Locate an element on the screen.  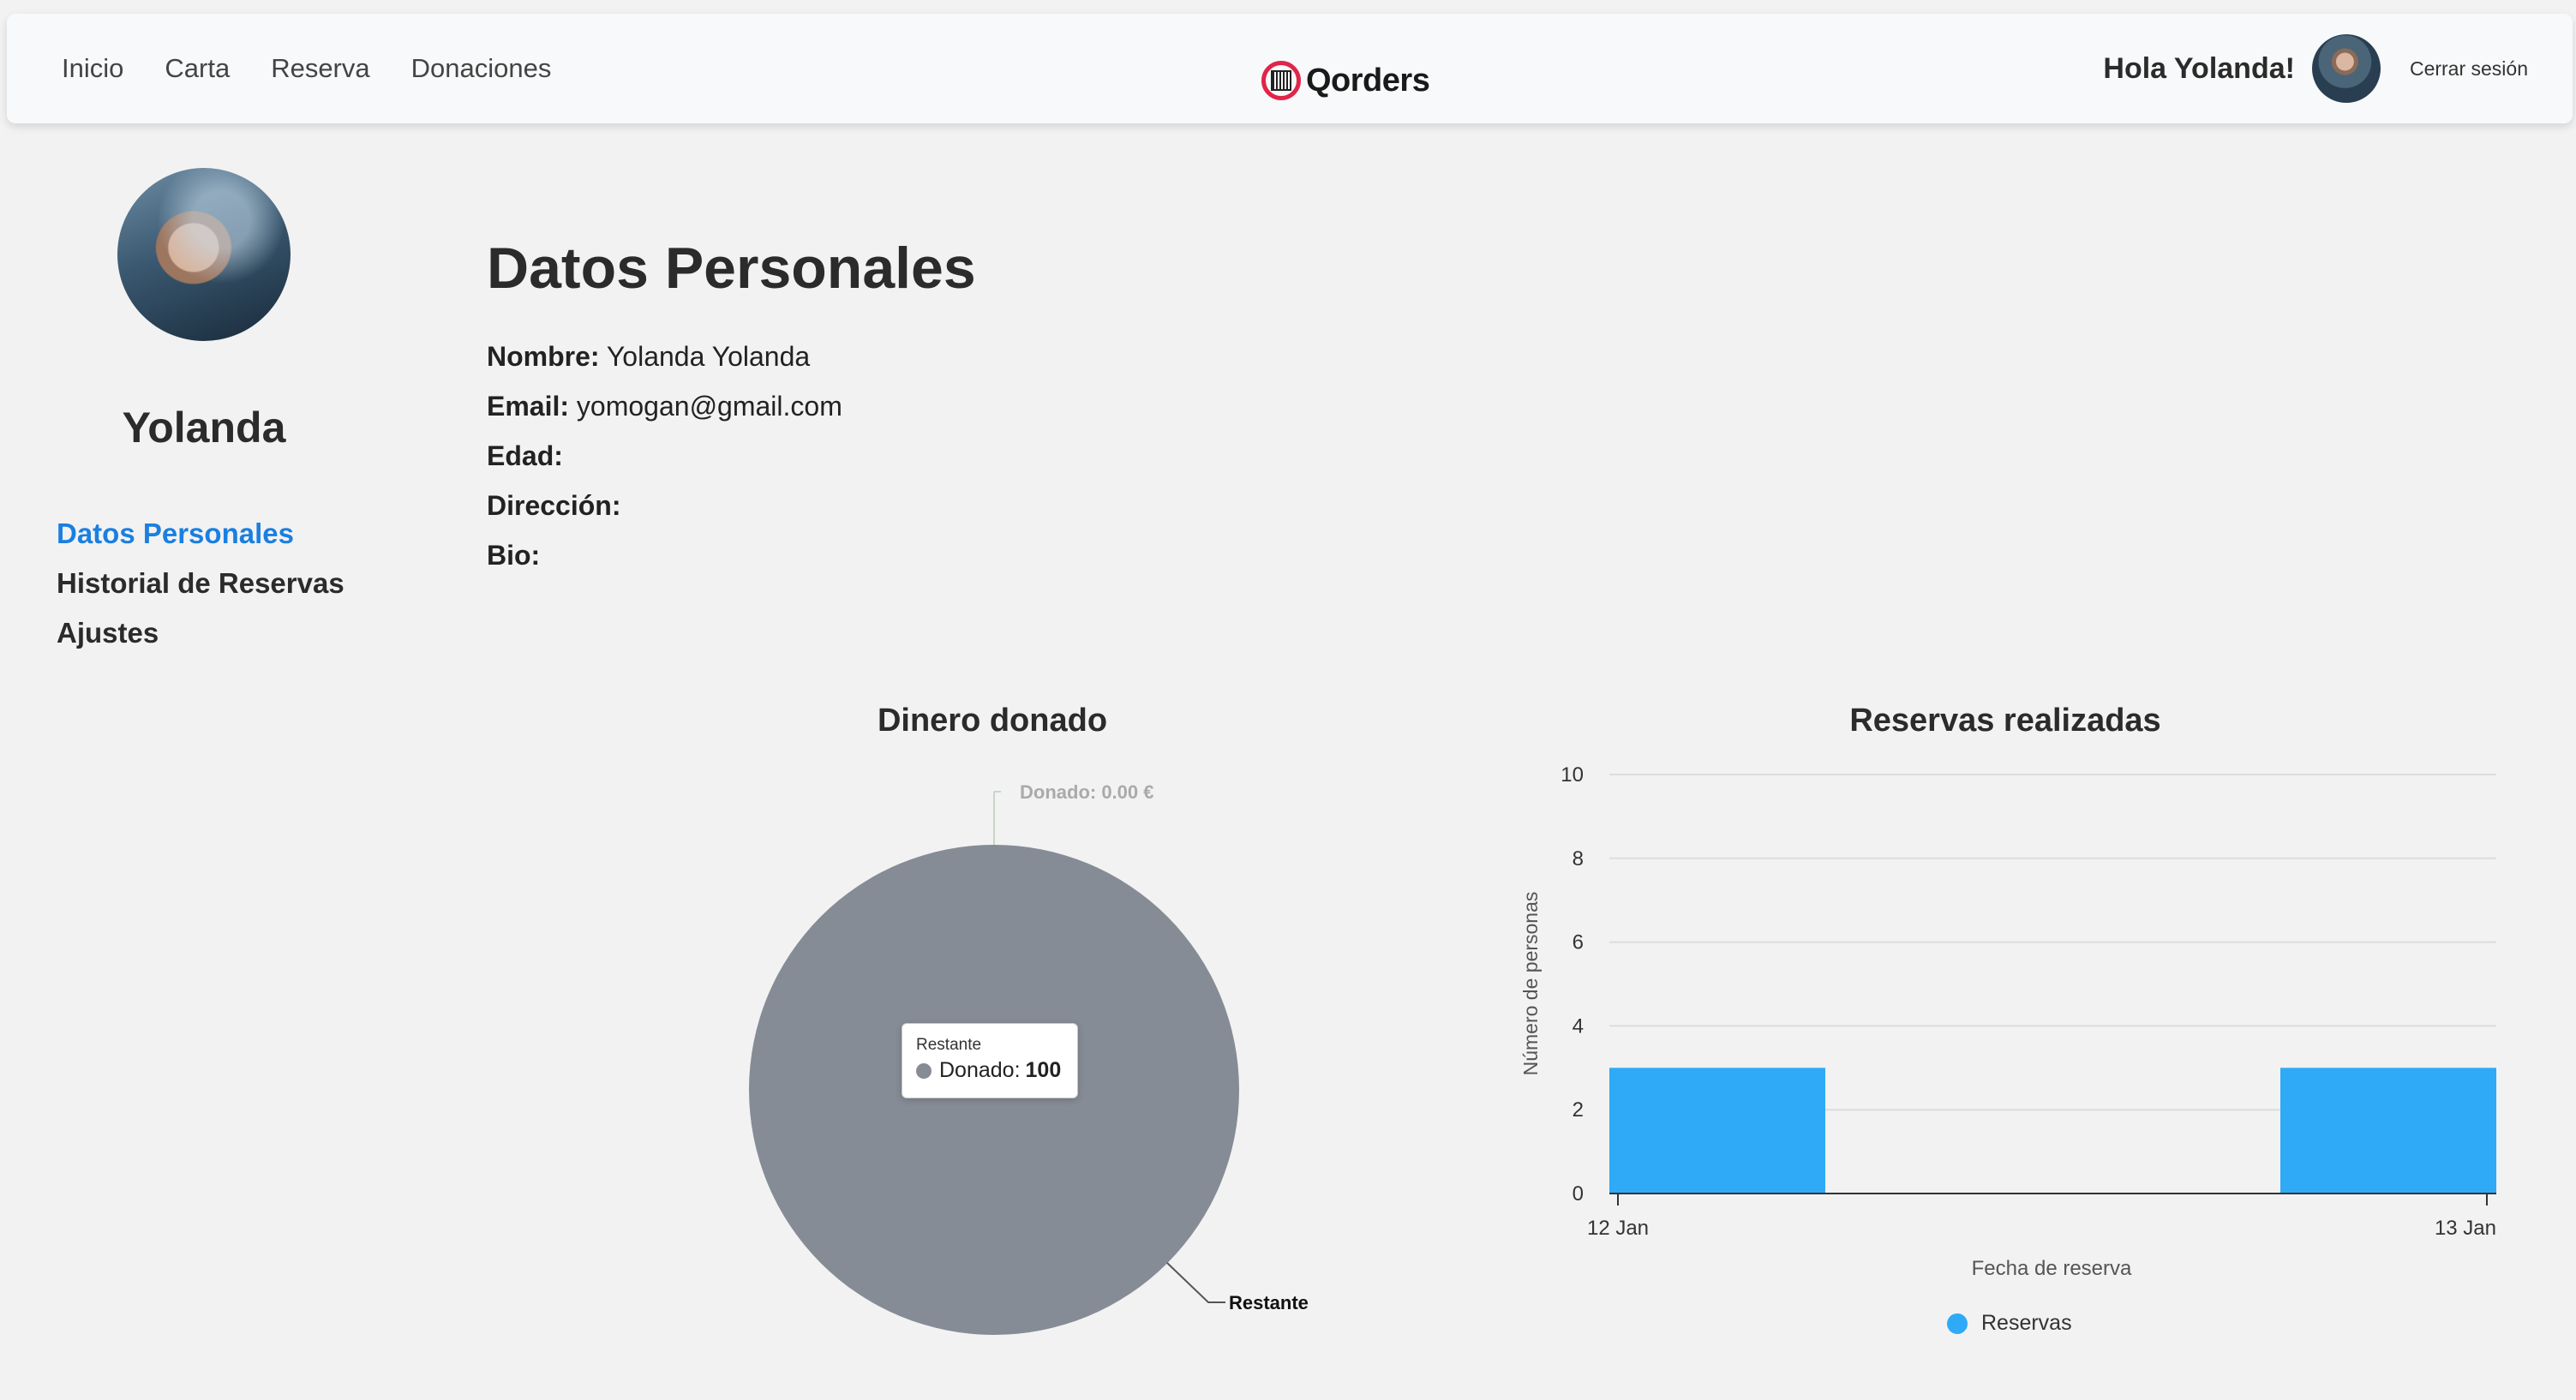
x-axis-label: Fecha de reserva is located at coordinates (2052, 1268).